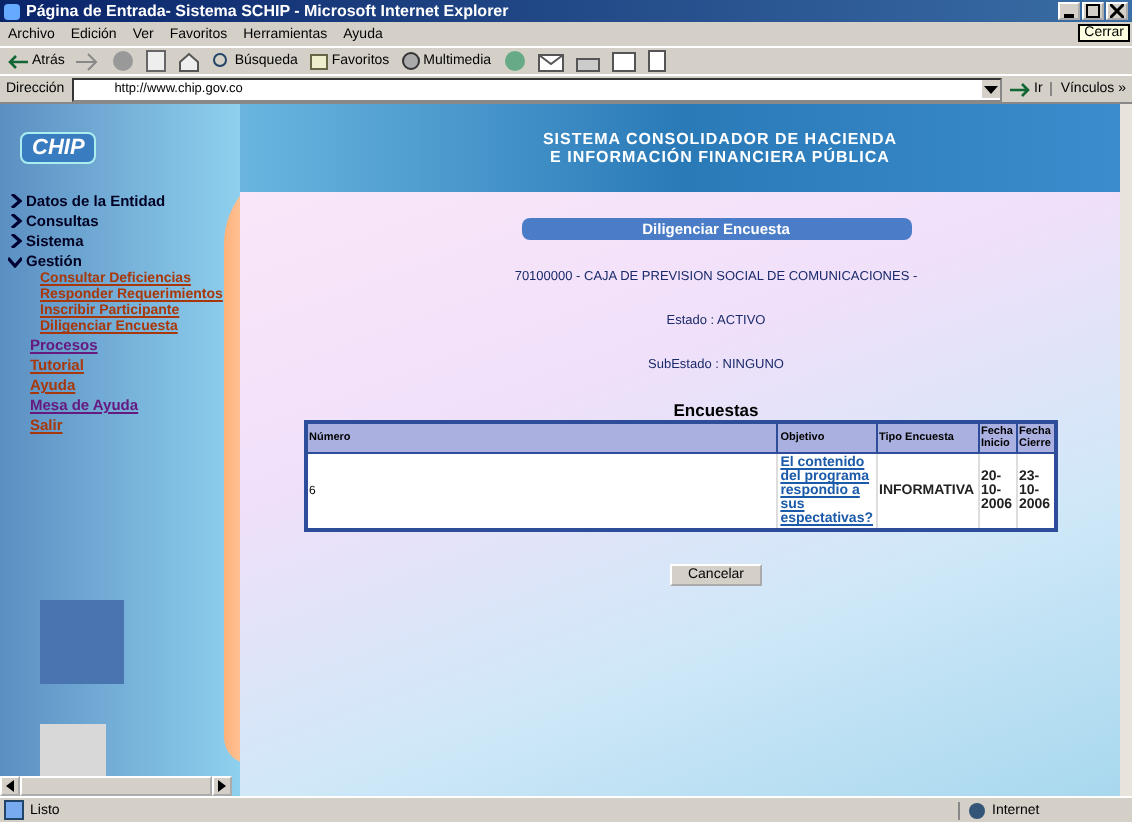 The height and width of the screenshot is (822, 1132). I want to click on horizontal-scrollbar, so click(116, 786).